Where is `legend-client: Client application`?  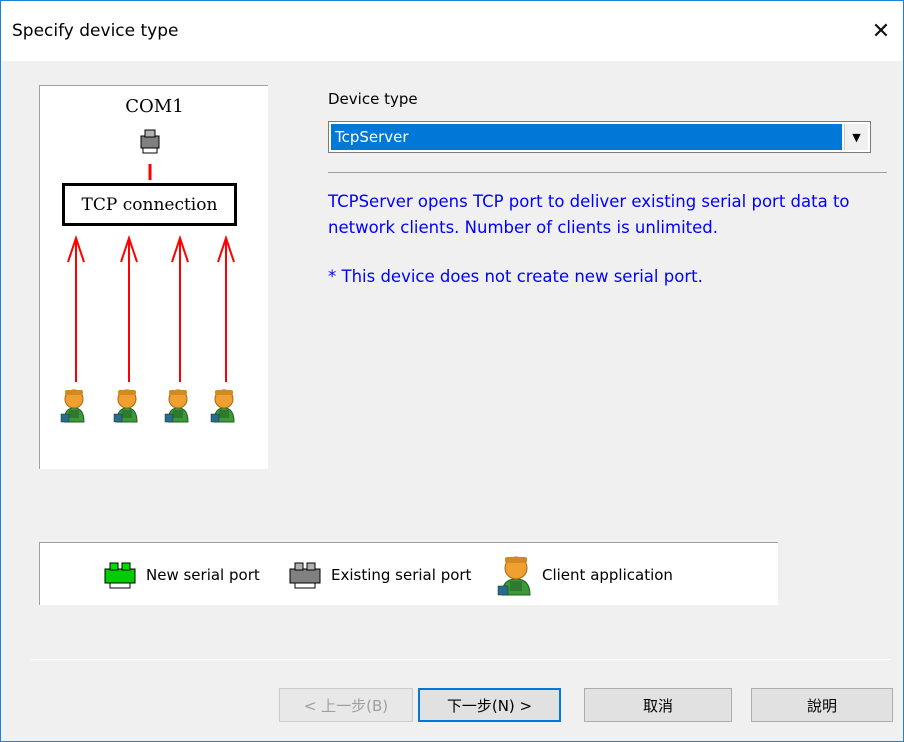
legend-client: Client application is located at coordinates (584, 574).